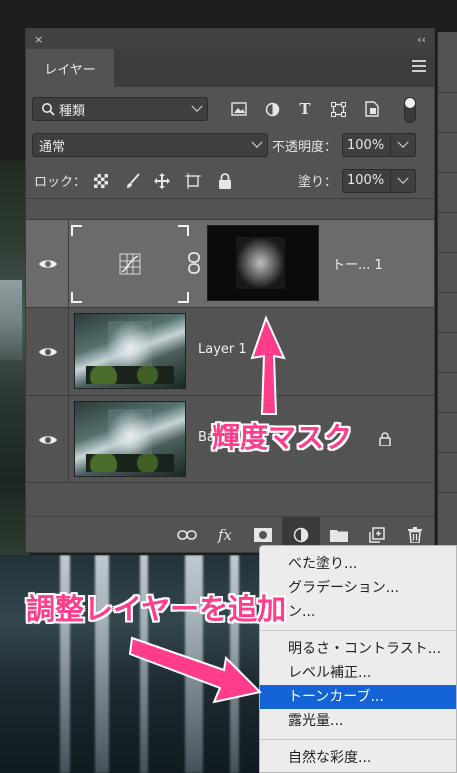  Describe the element at coordinates (419, 66) in the screenshot. I see `panel-menu-icon` at that location.